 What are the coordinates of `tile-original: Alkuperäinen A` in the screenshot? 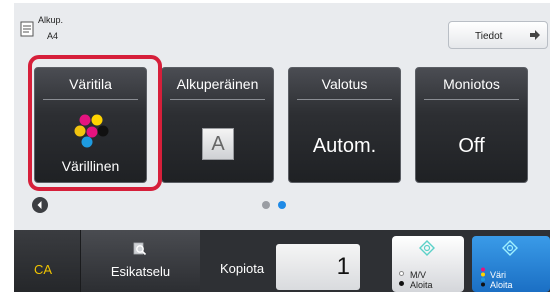 It's located at (217, 125).